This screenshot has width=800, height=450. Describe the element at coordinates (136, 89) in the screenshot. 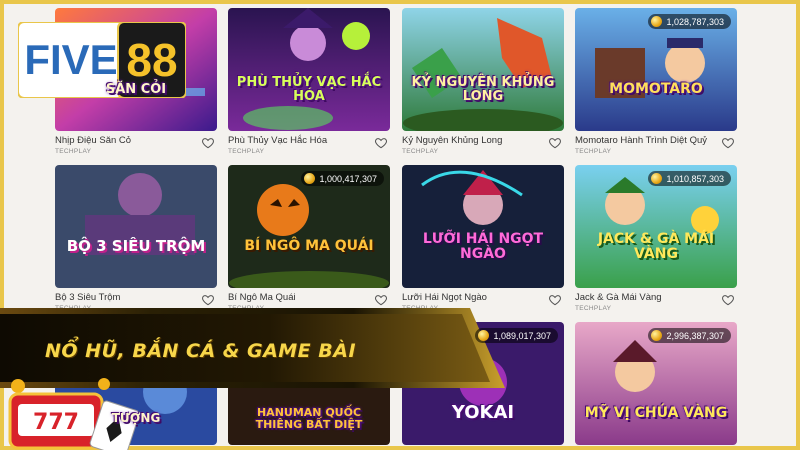

I see `game-art-title: SĂN CỎI` at that location.